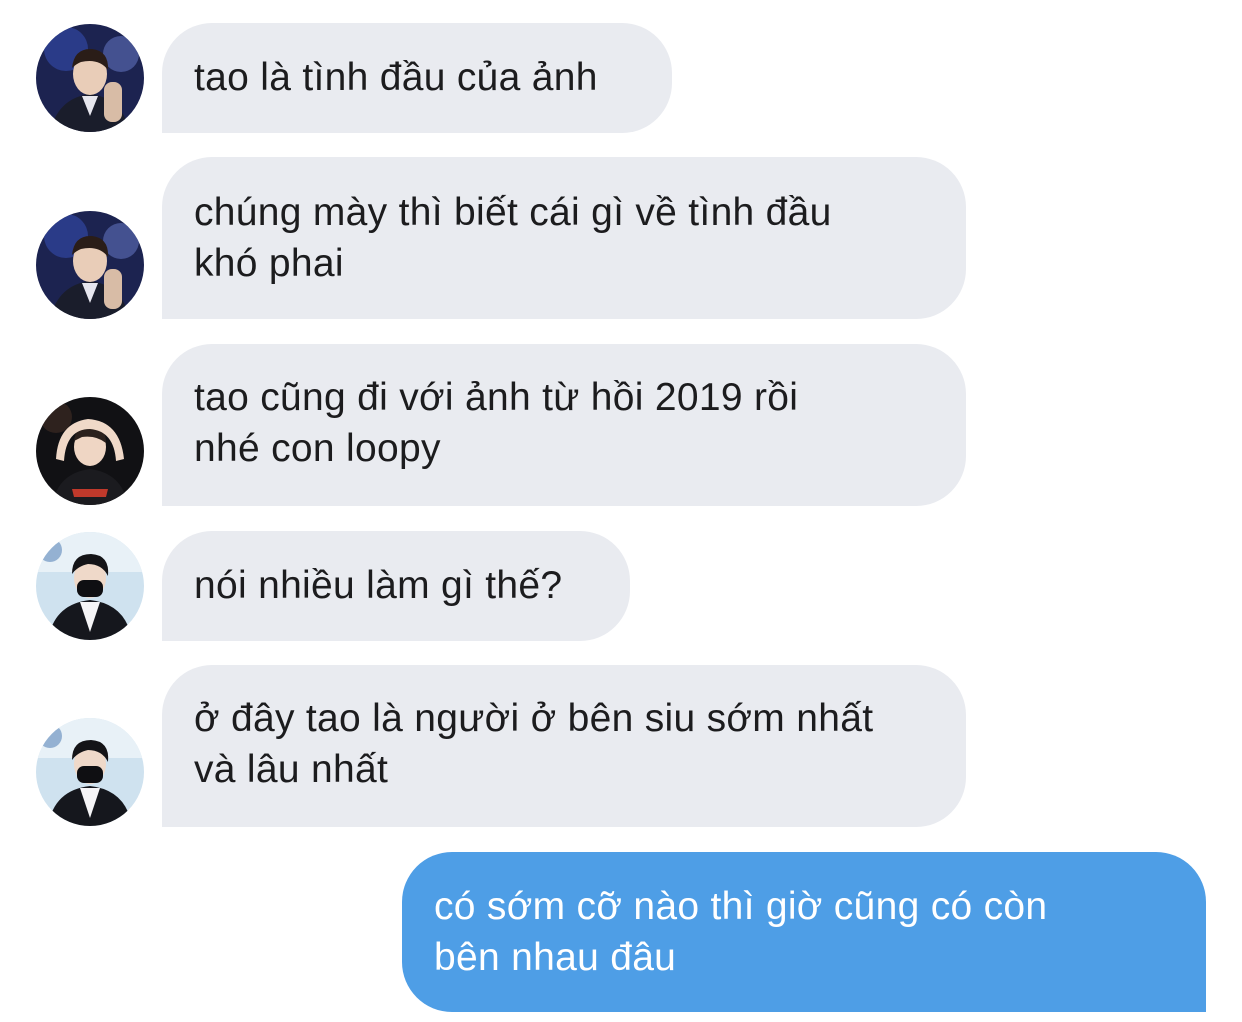 This screenshot has width=1242, height=1022. Describe the element at coordinates (496, 397) in the screenshot. I see `message-line: tao cũng đi với ảnh từ hồi 2019 rồi` at that location.